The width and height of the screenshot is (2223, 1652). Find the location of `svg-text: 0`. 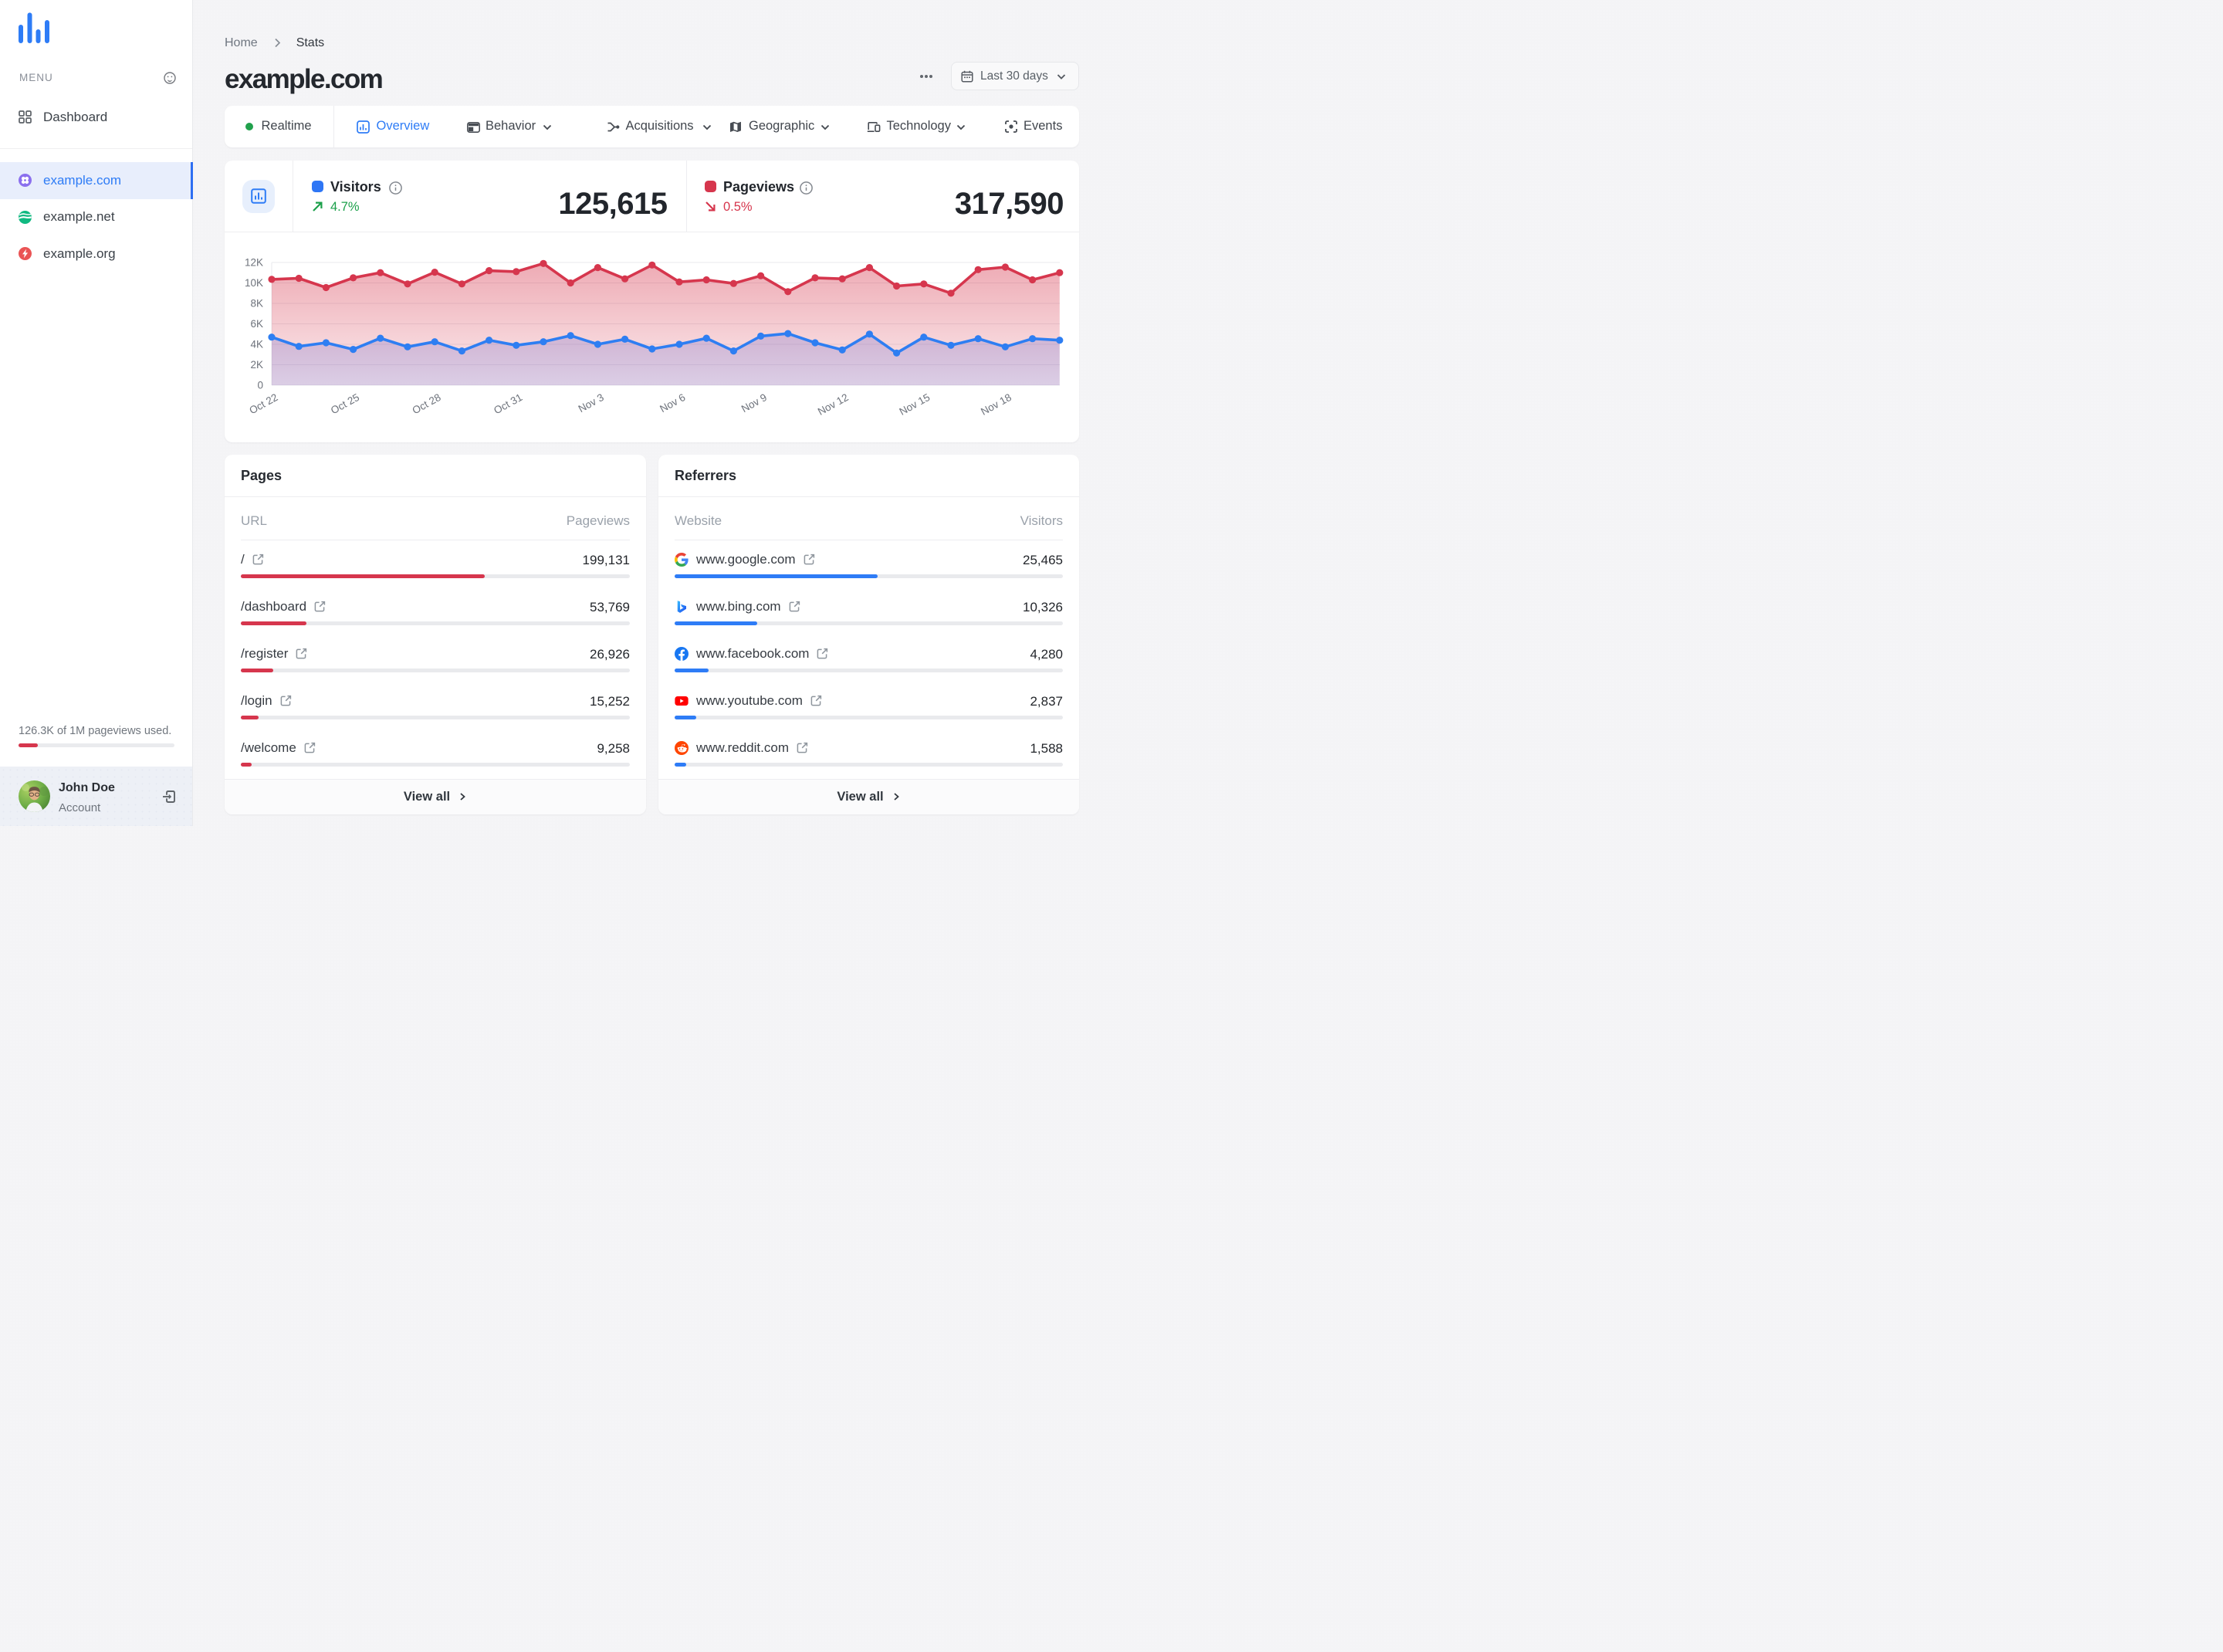

svg-text: 0 is located at coordinates (260, 385).